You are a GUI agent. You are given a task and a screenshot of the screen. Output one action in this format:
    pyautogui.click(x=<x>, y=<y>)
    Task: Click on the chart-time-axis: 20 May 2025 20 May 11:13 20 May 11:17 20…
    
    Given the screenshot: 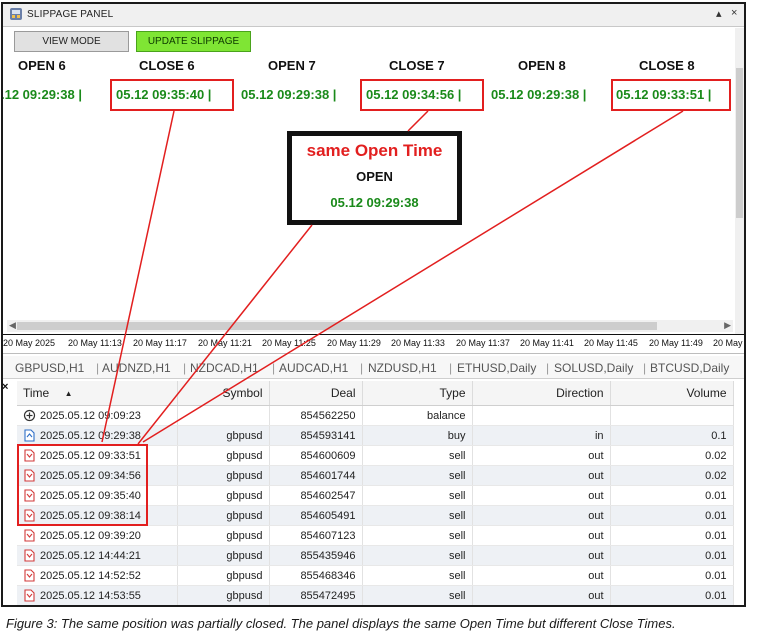 What is the action you would take?
    pyautogui.click(x=373, y=344)
    